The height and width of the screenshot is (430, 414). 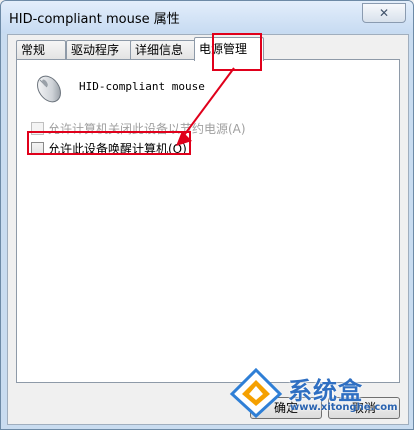 I want to click on window-title: HID-compliant mouse 属性, so click(x=94, y=19).